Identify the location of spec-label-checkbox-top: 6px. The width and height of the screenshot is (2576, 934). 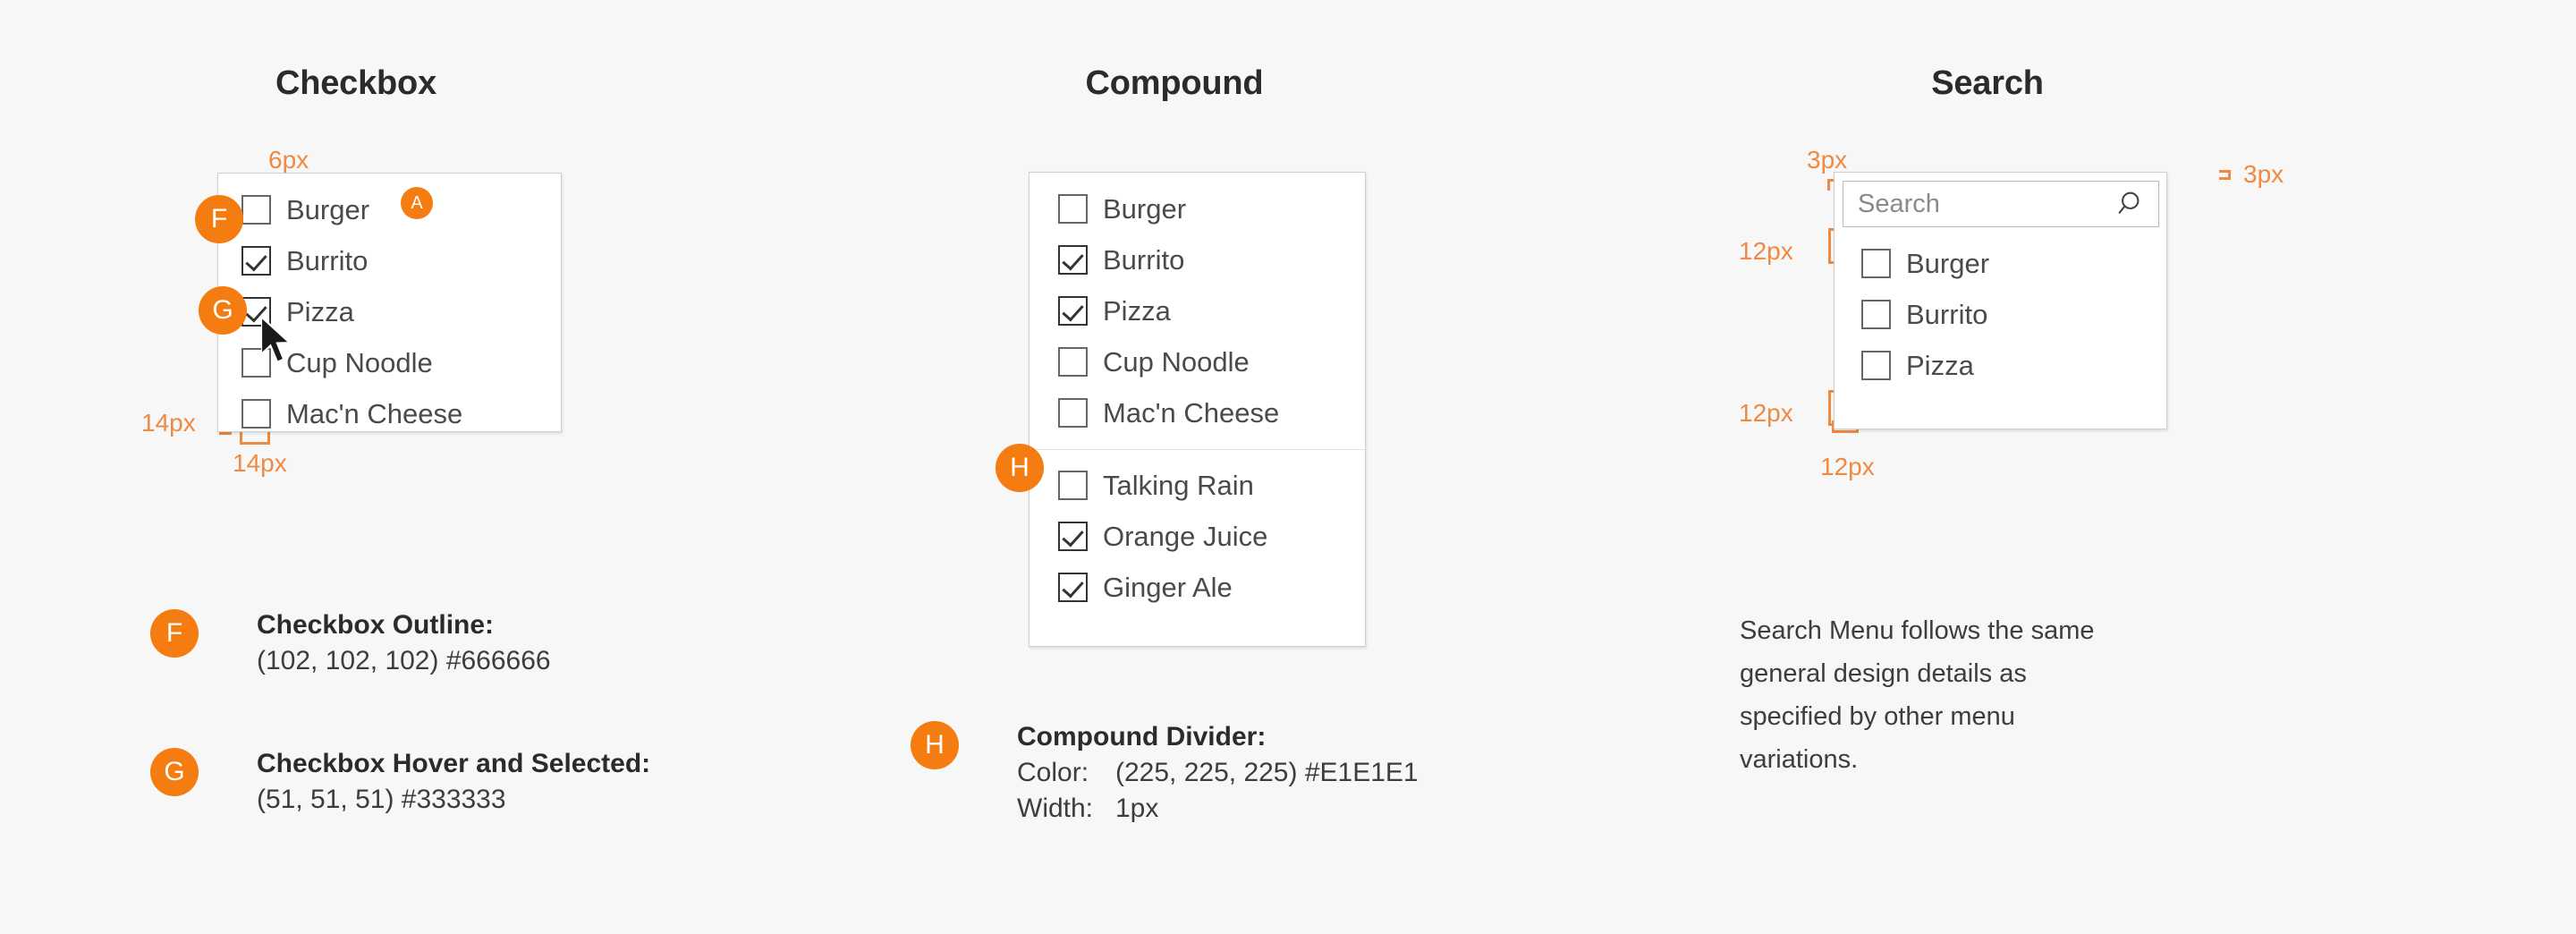
(288, 160).